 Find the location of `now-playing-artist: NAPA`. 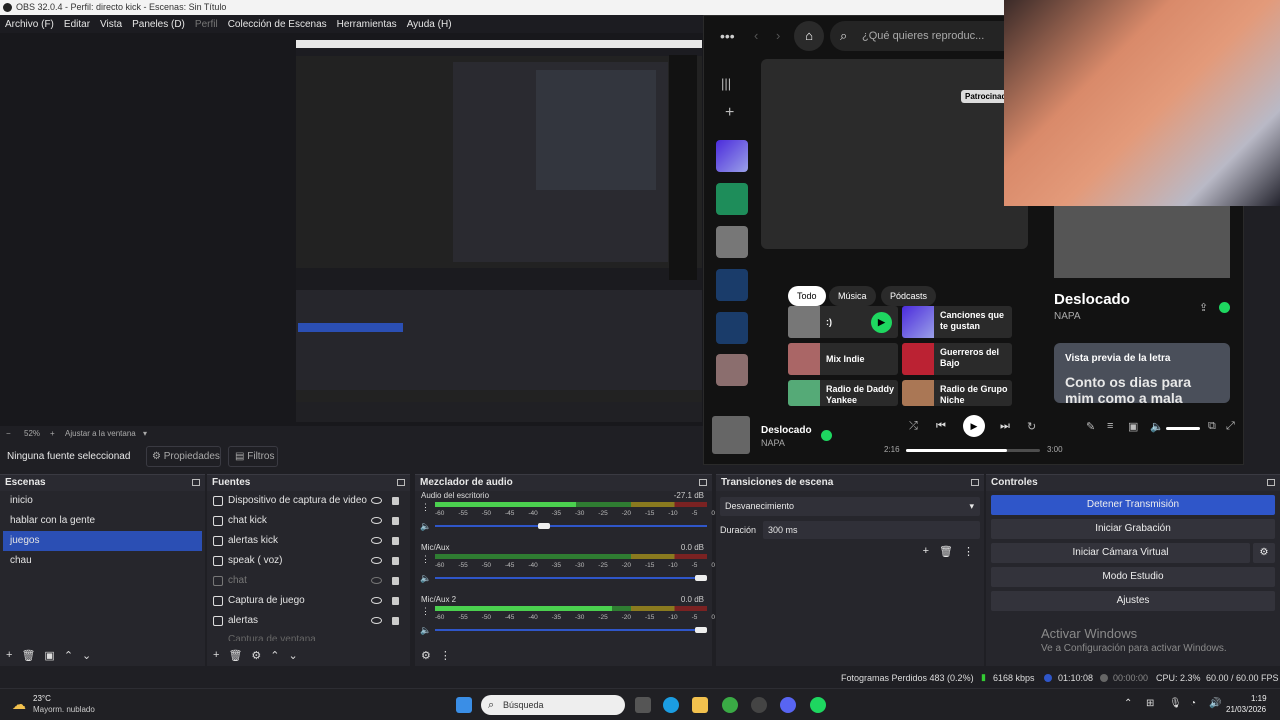

now-playing-artist: NAPA is located at coordinates (773, 443).